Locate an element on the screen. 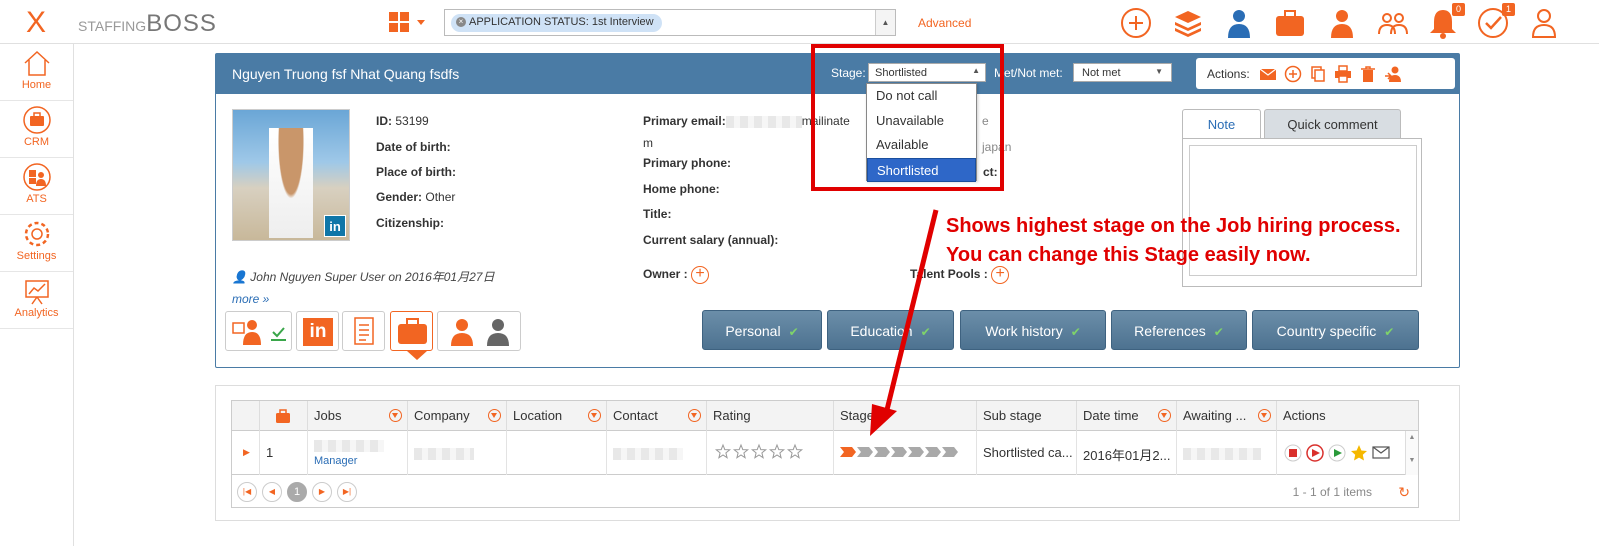  email-icon is located at coordinates (1268, 74).